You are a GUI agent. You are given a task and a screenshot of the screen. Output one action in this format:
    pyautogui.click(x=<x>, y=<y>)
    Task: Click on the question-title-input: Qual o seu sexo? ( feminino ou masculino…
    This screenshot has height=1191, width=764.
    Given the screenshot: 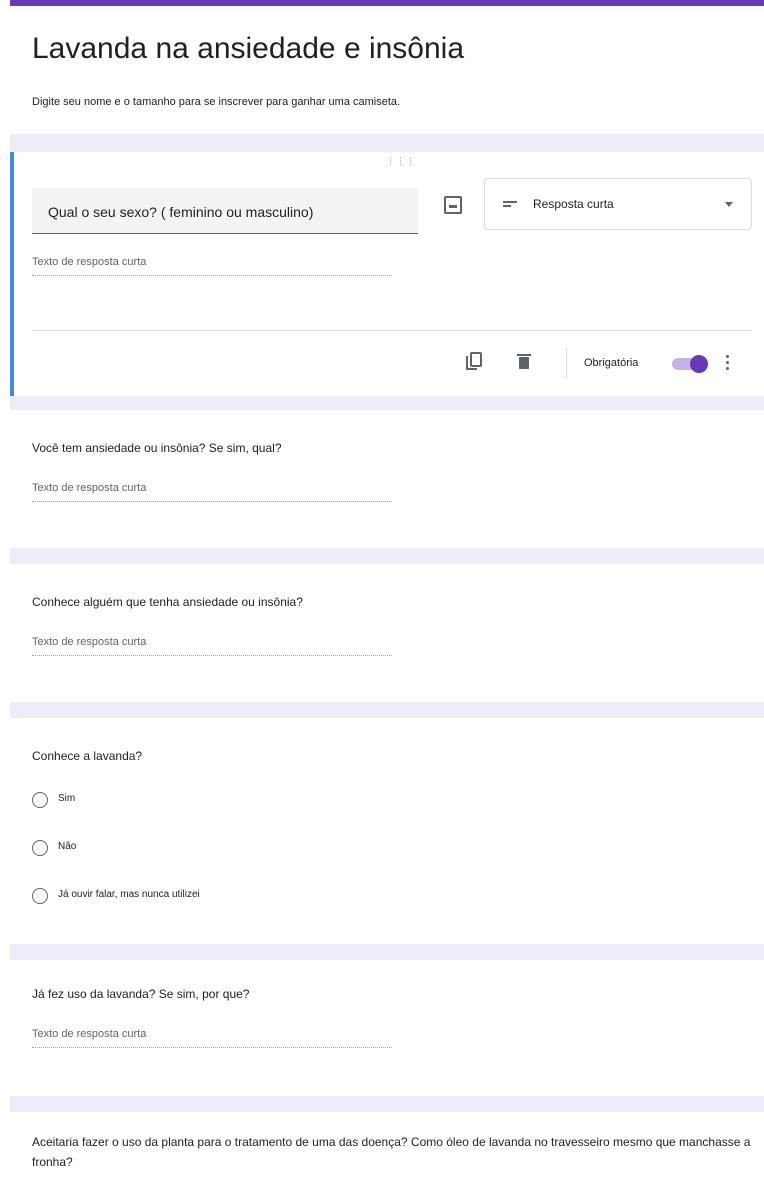 What is the action you would take?
    pyautogui.click(x=225, y=211)
    